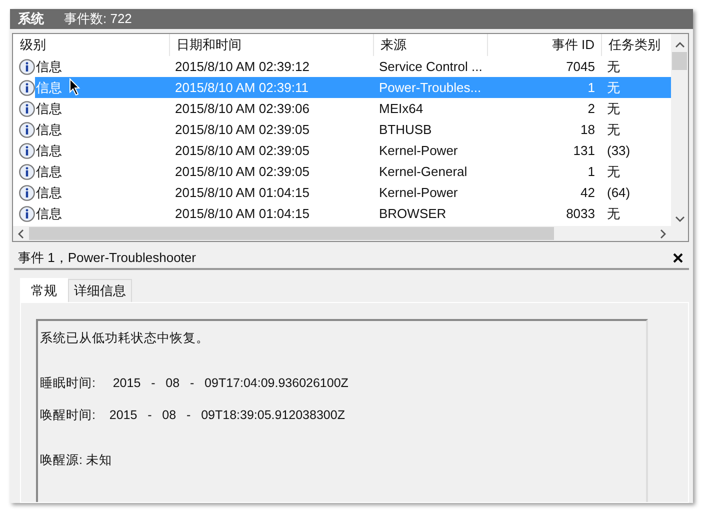 The height and width of the screenshot is (514, 709). What do you see at coordinates (430, 45) in the screenshot?
I see `column-header: 来源` at bounding box center [430, 45].